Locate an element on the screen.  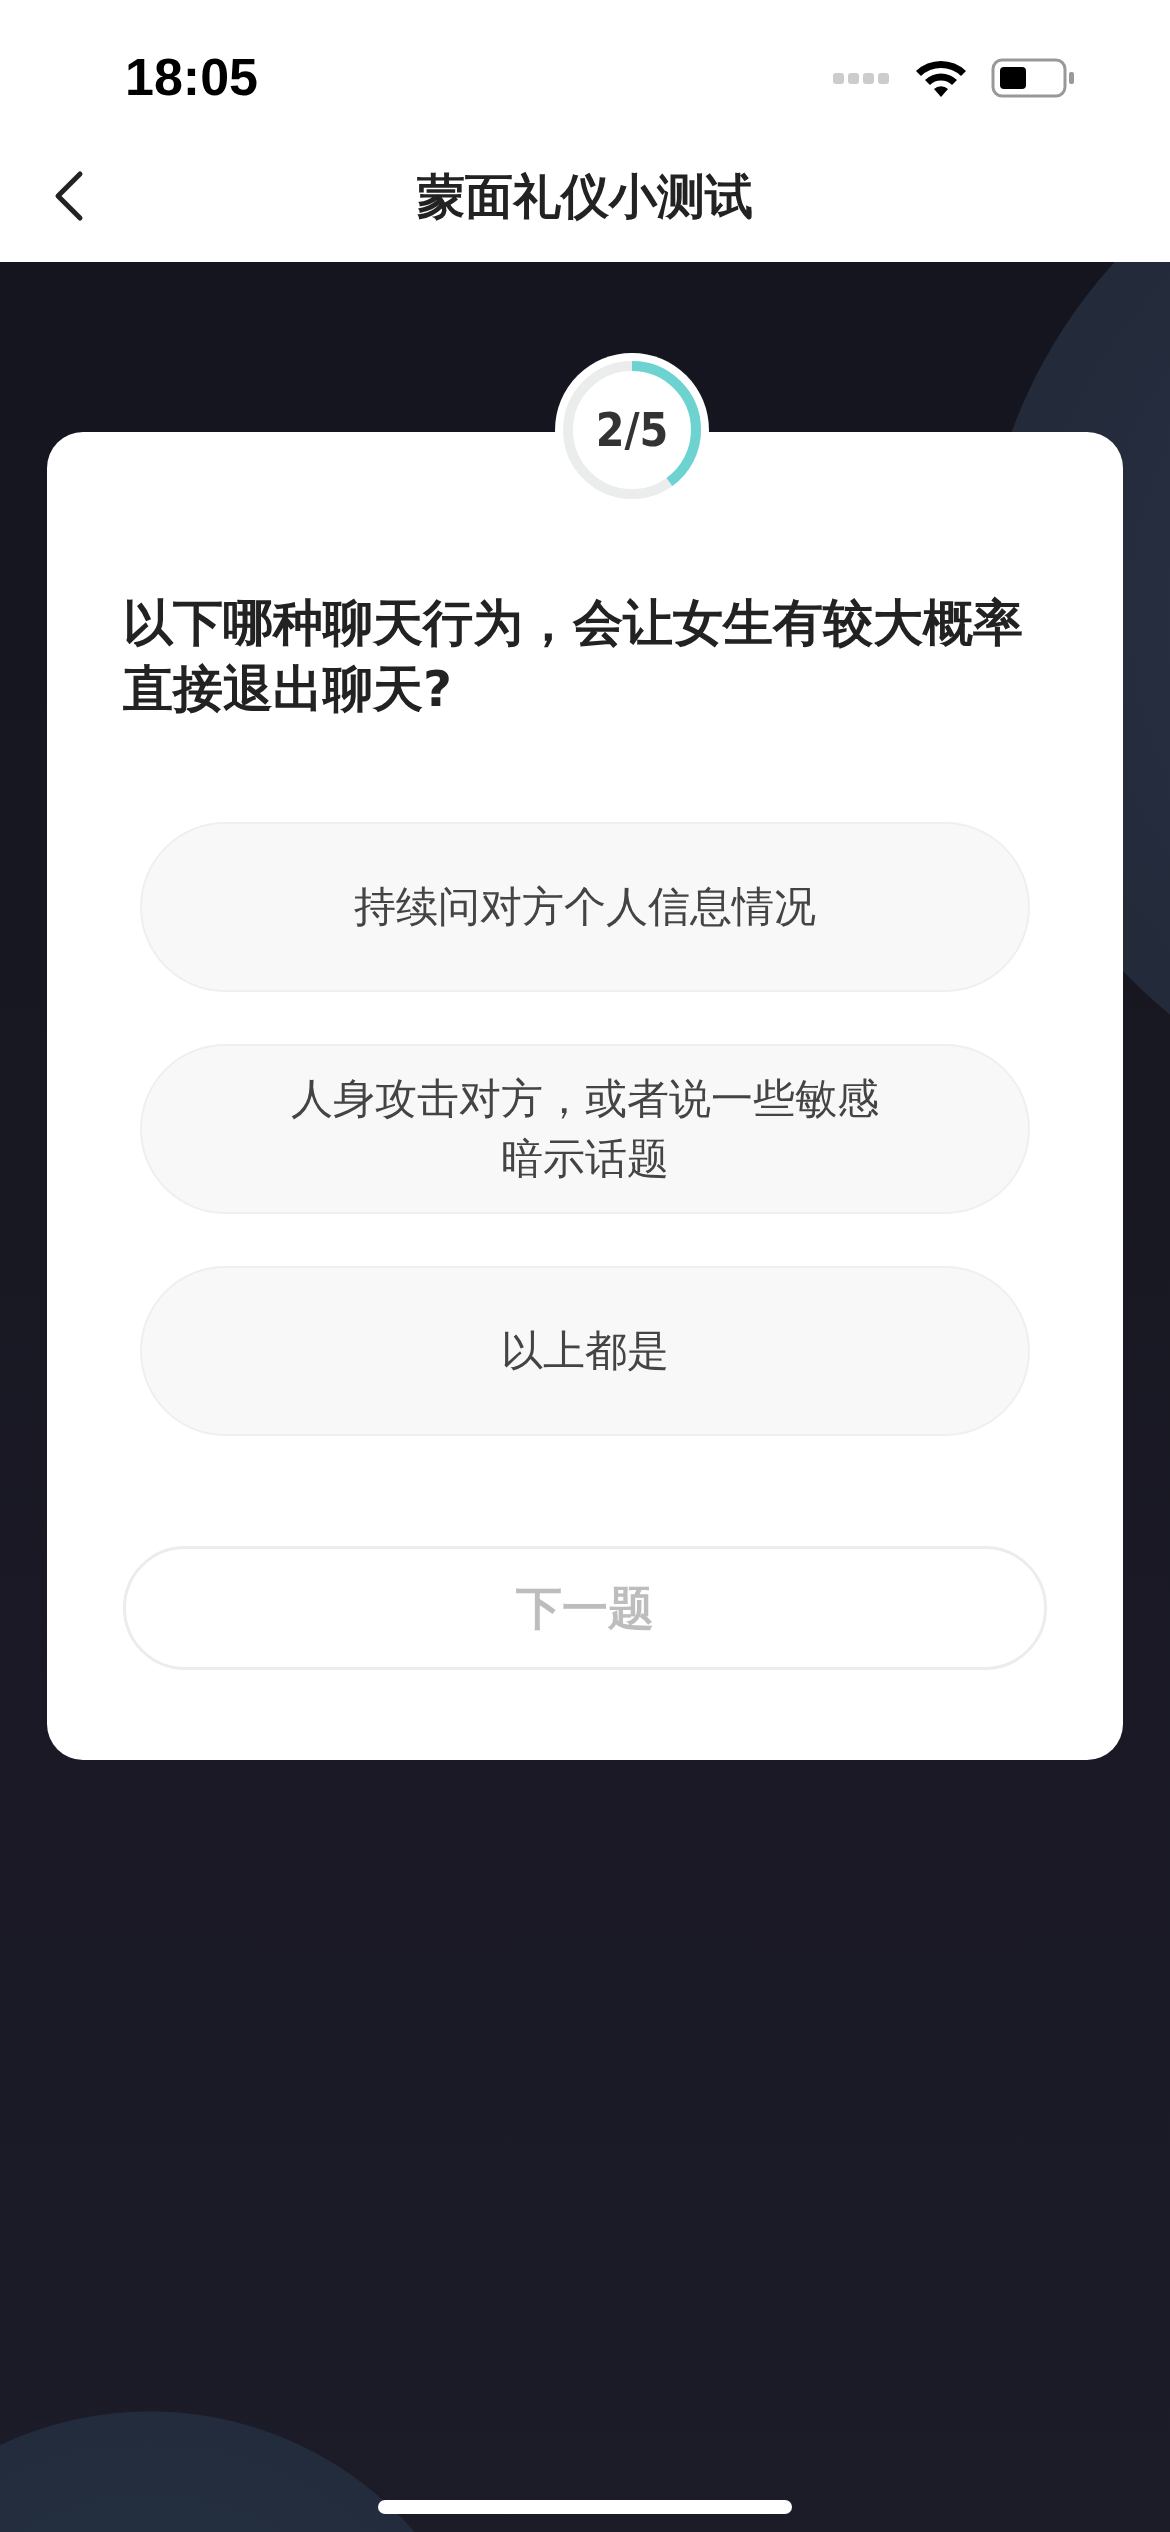
page-title: 蒙面礼仪小测试 is located at coordinates (585, 196).